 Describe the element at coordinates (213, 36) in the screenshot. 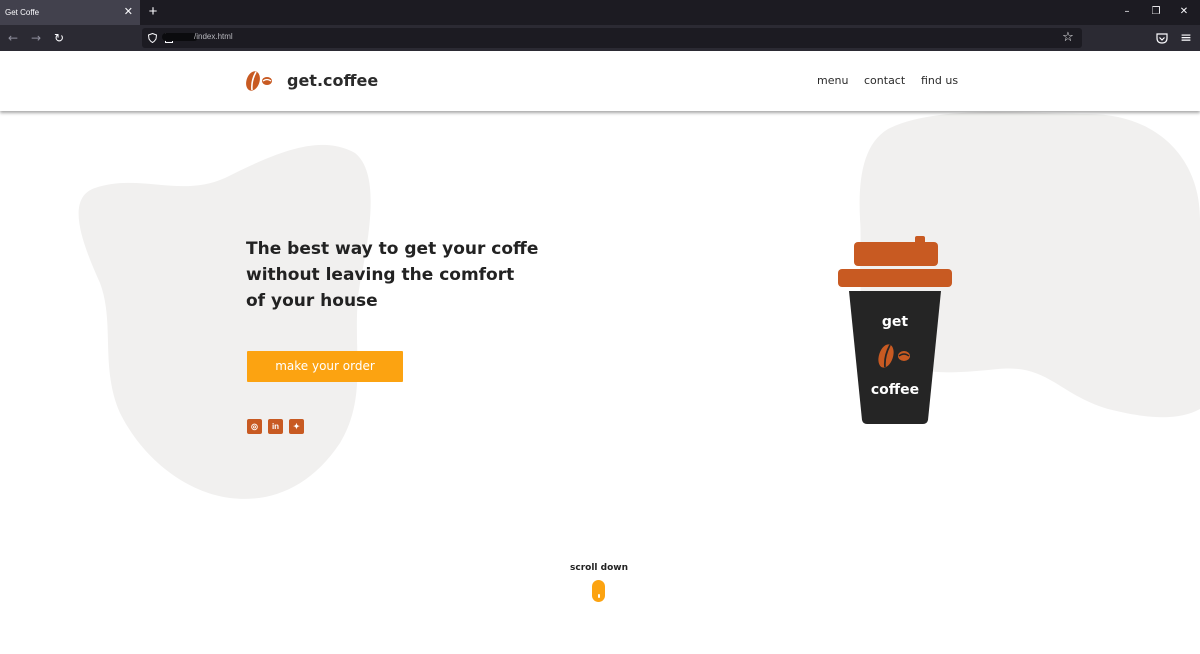

I see `url-text: /index.html` at that location.